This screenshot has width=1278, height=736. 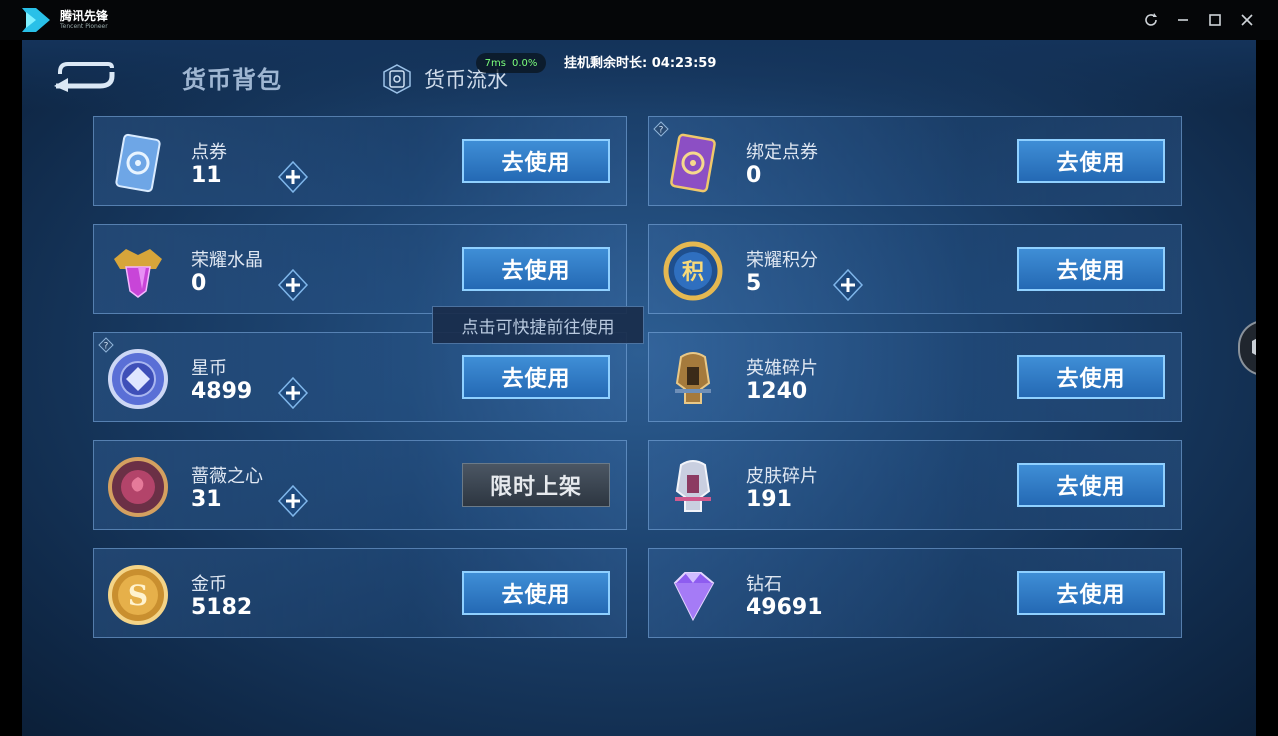 What do you see at coordinates (1183, 20) in the screenshot?
I see `minimize-icon` at bounding box center [1183, 20].